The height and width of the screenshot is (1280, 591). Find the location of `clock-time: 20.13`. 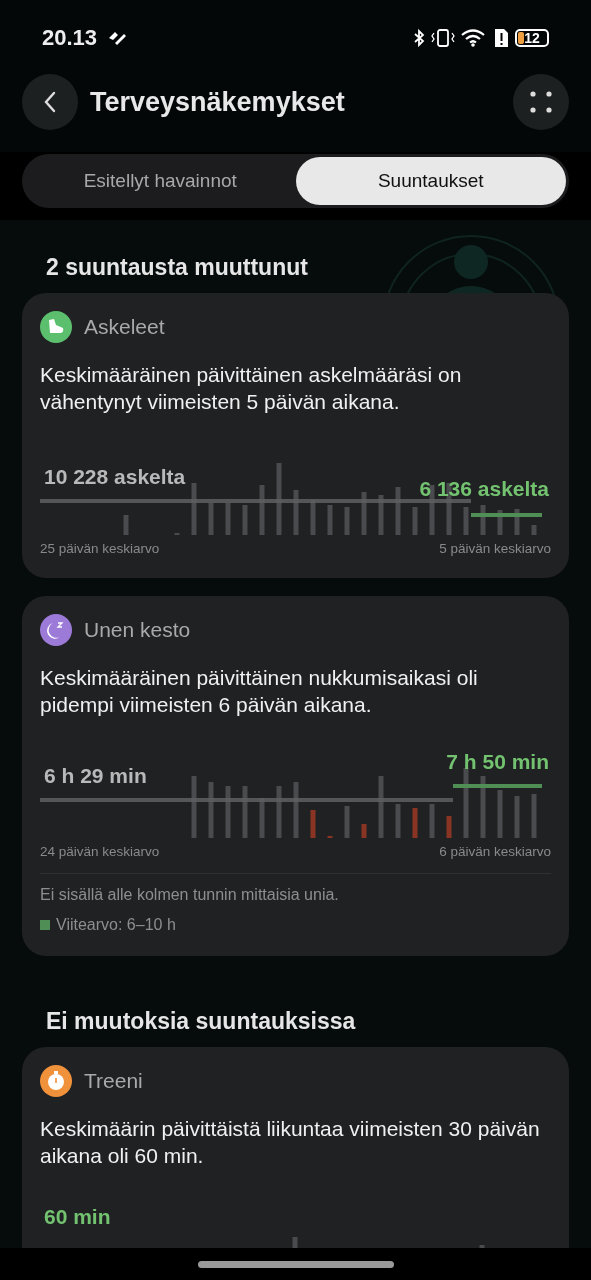

clock-time: 20.13 is located at coordinates (70, 38).